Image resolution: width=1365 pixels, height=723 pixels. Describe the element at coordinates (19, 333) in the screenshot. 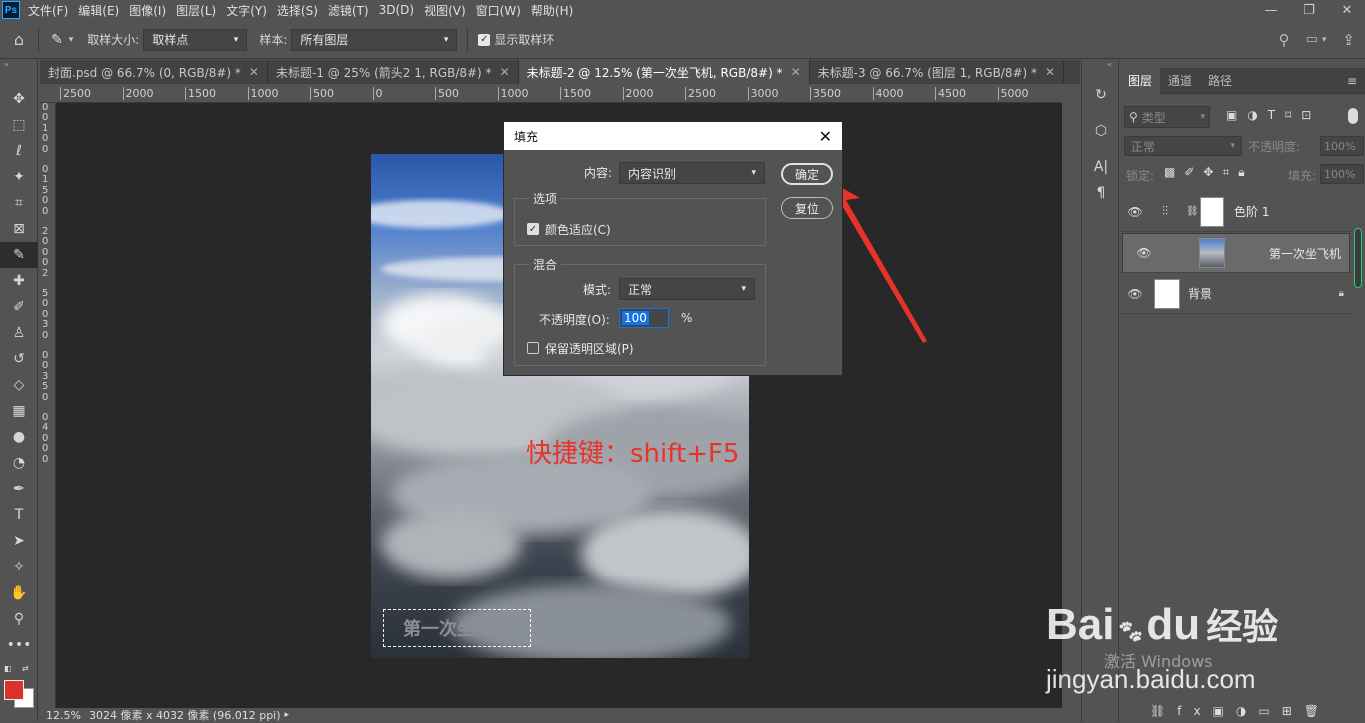

I see `stamp-tool-icon: ♙` at that location.